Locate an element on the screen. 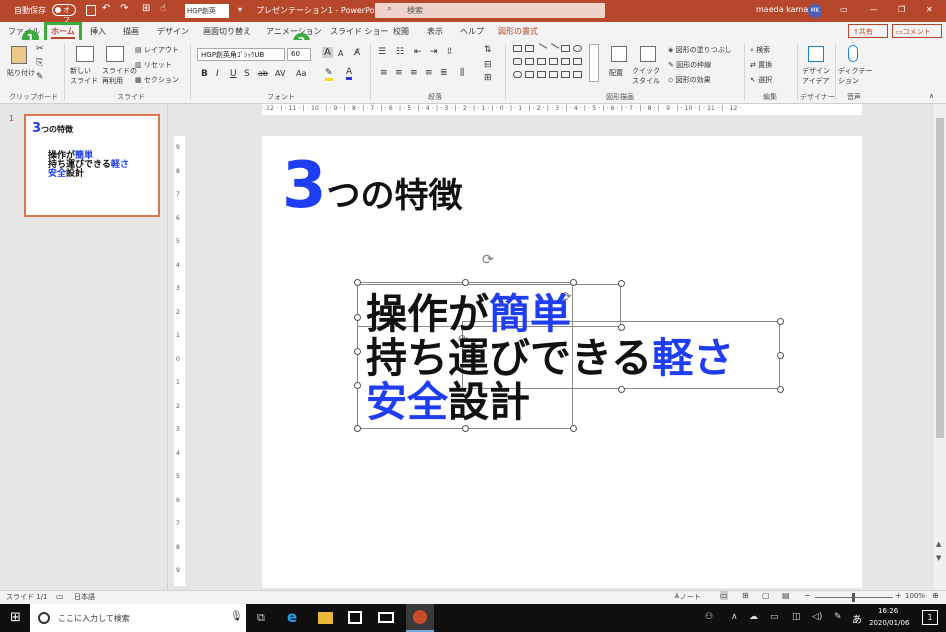 This screenshot has width=946, height=632. quick-style-button: クイック スタイル is located at coordinates (646, 76).